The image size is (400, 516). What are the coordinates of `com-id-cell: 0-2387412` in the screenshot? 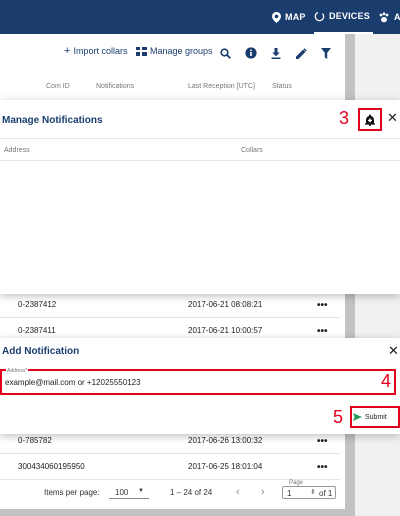 It's located at (37, 304).